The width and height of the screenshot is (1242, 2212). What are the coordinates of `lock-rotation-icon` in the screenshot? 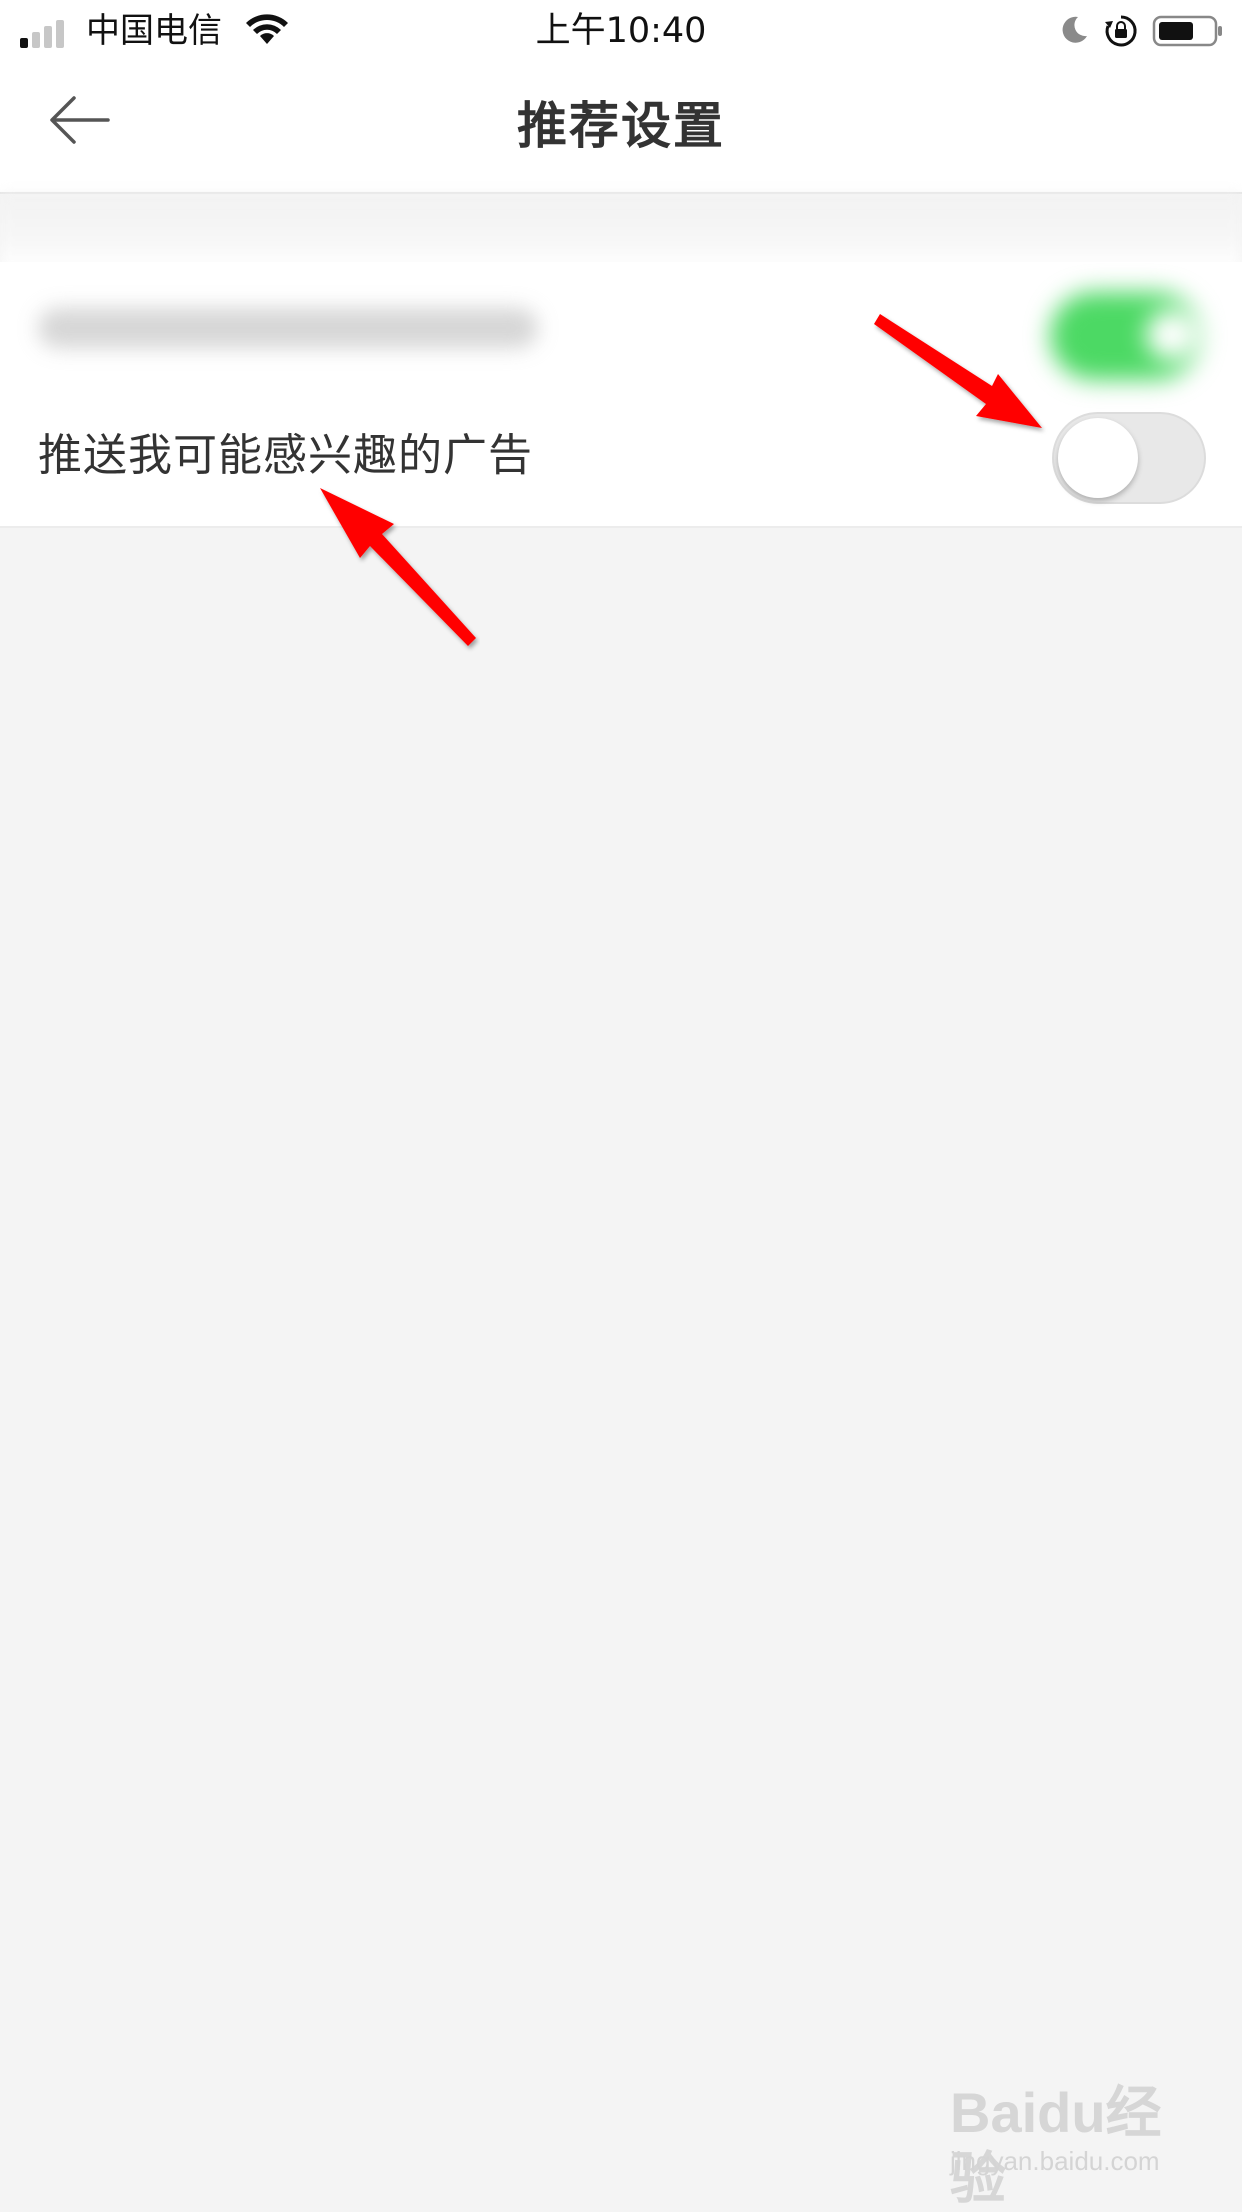 It's located at (1121, 31).